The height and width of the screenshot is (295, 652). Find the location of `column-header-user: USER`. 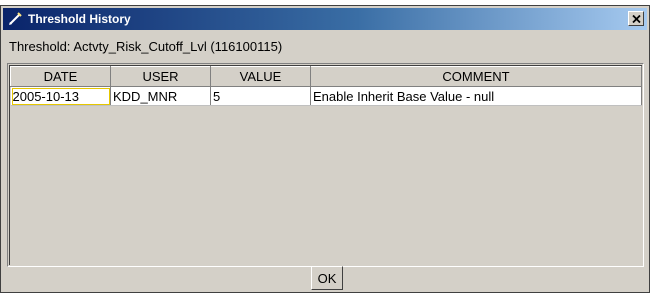

column-header-user: USER is located at coordinates (160, 76).